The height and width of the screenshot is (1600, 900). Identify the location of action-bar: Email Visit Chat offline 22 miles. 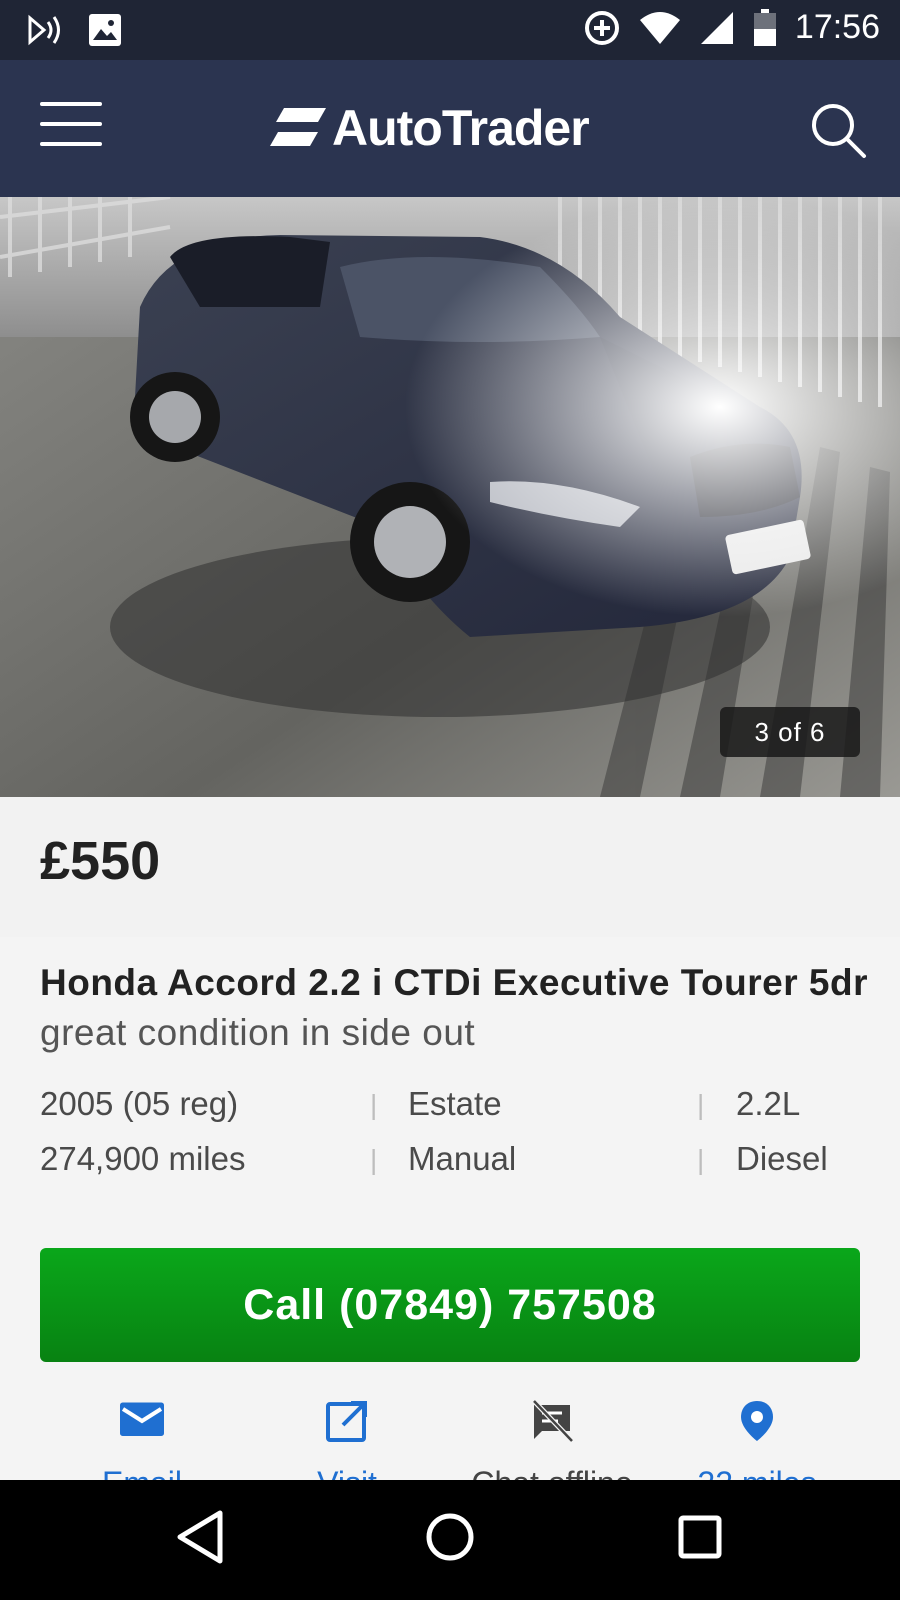
(450, 1437).